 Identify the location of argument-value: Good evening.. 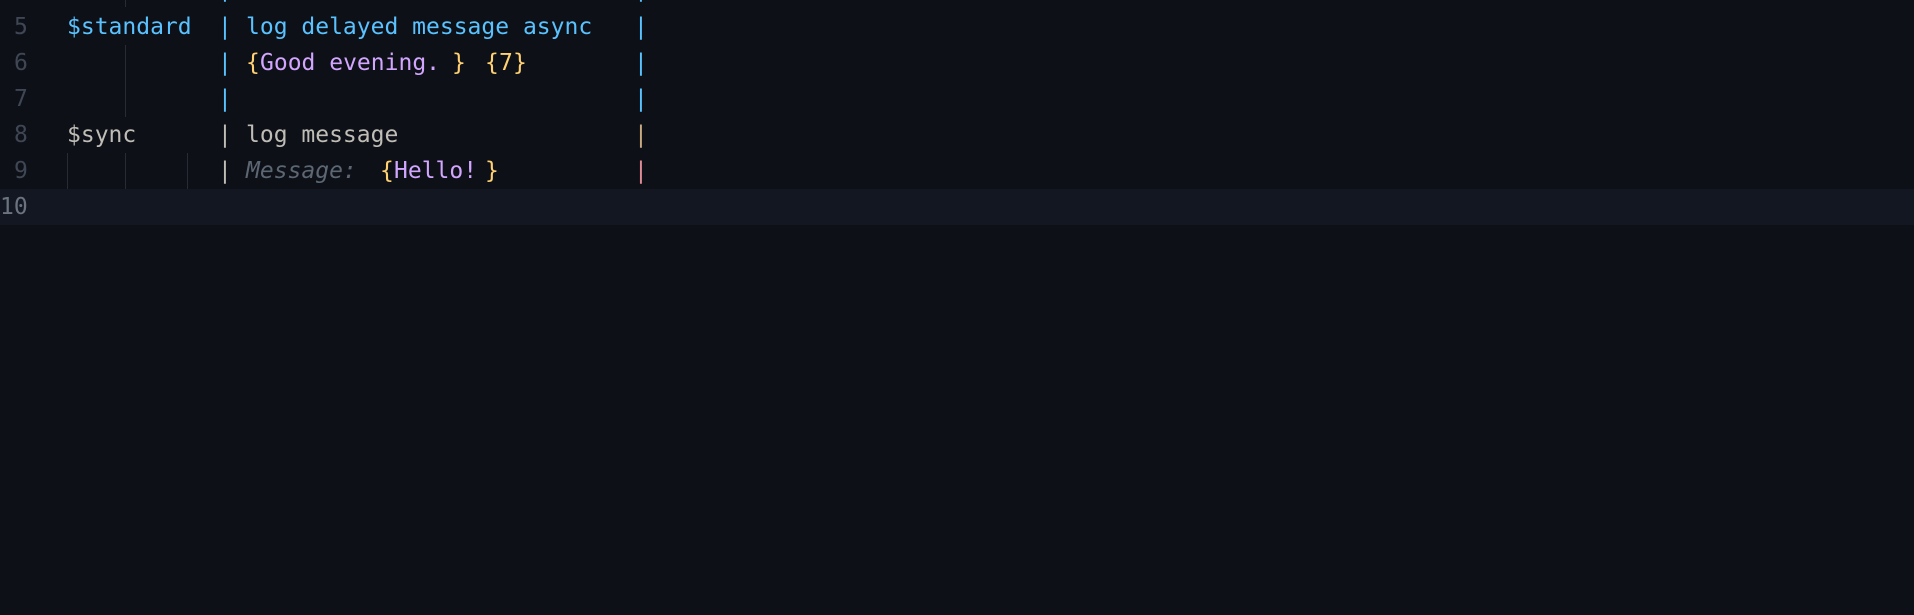
(350, 63).